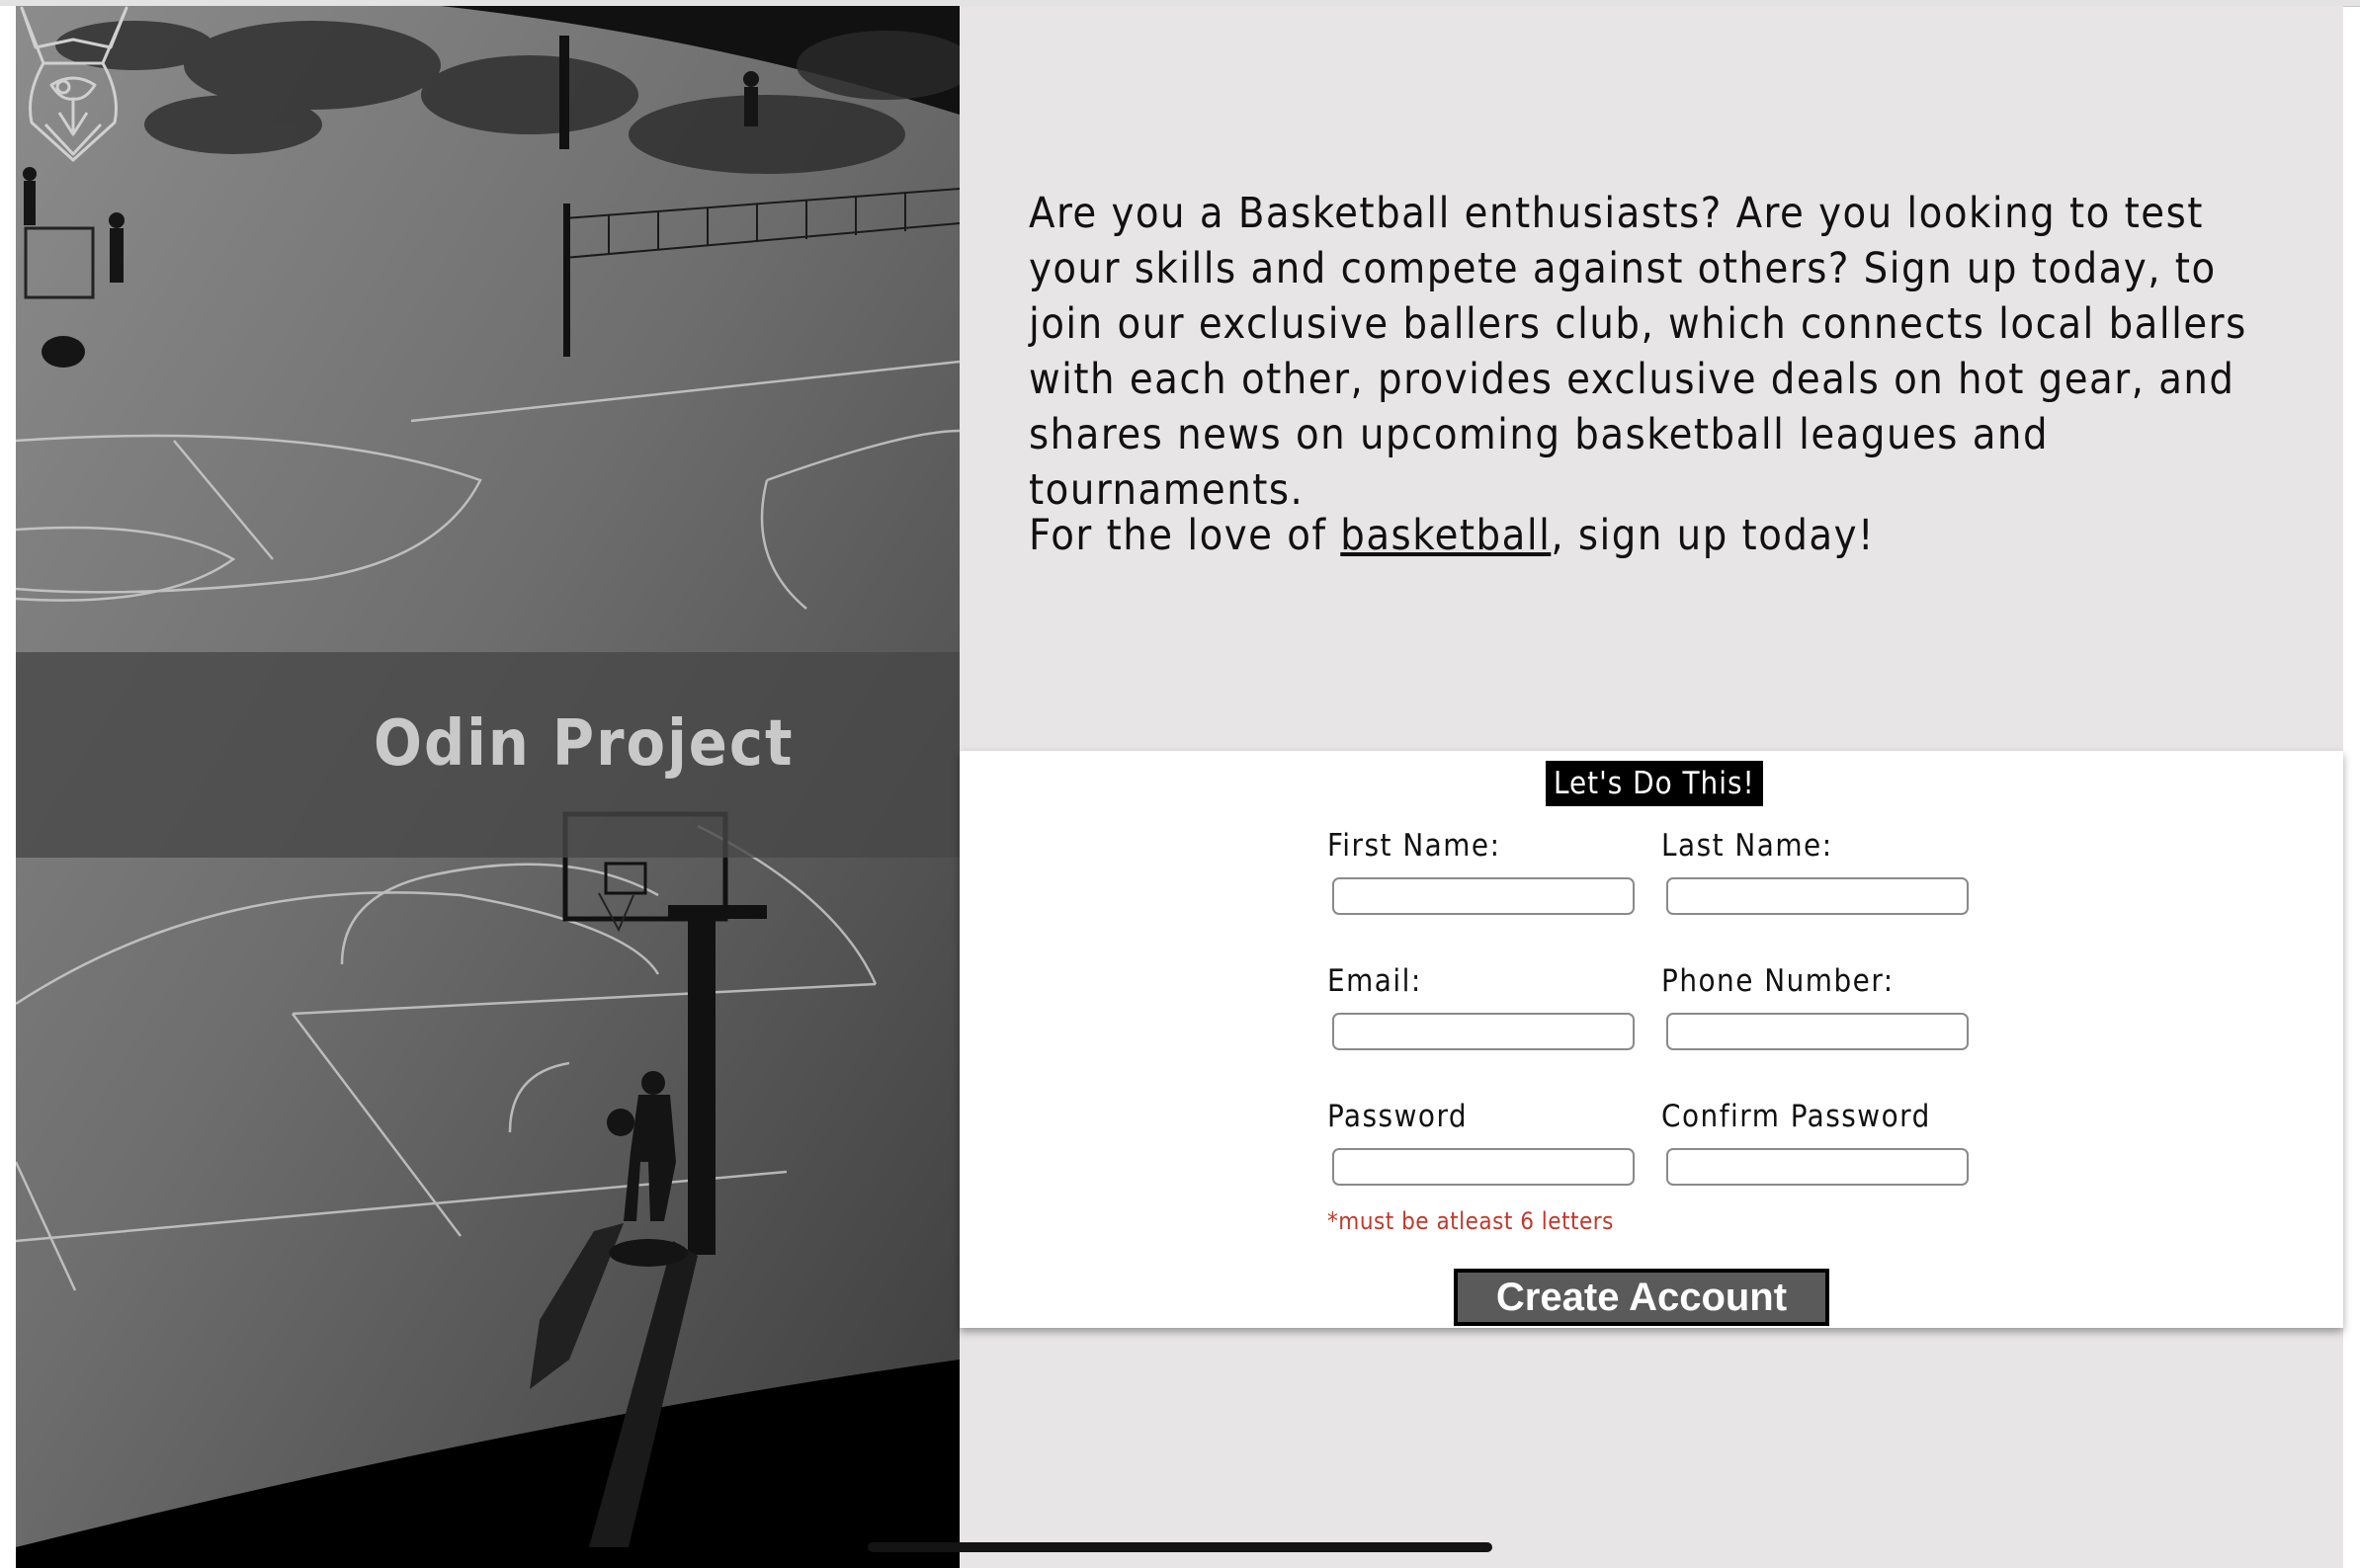 The width and height of the screenshot is (2360, 1568). Describe the element at coordinates (1817, 1167) in the screenshot. I see `confirm-password-input` at that location.